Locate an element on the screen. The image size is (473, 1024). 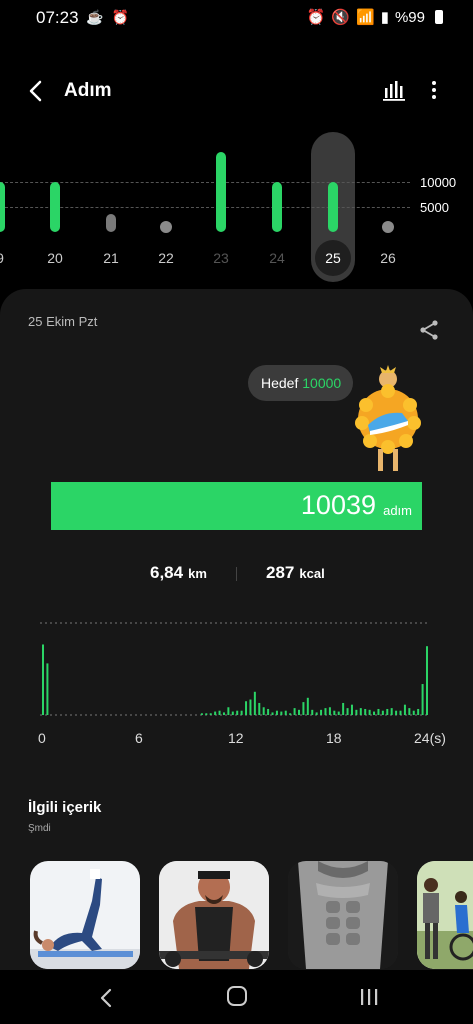
nav-back-icon is located at coordinates (106, 998).